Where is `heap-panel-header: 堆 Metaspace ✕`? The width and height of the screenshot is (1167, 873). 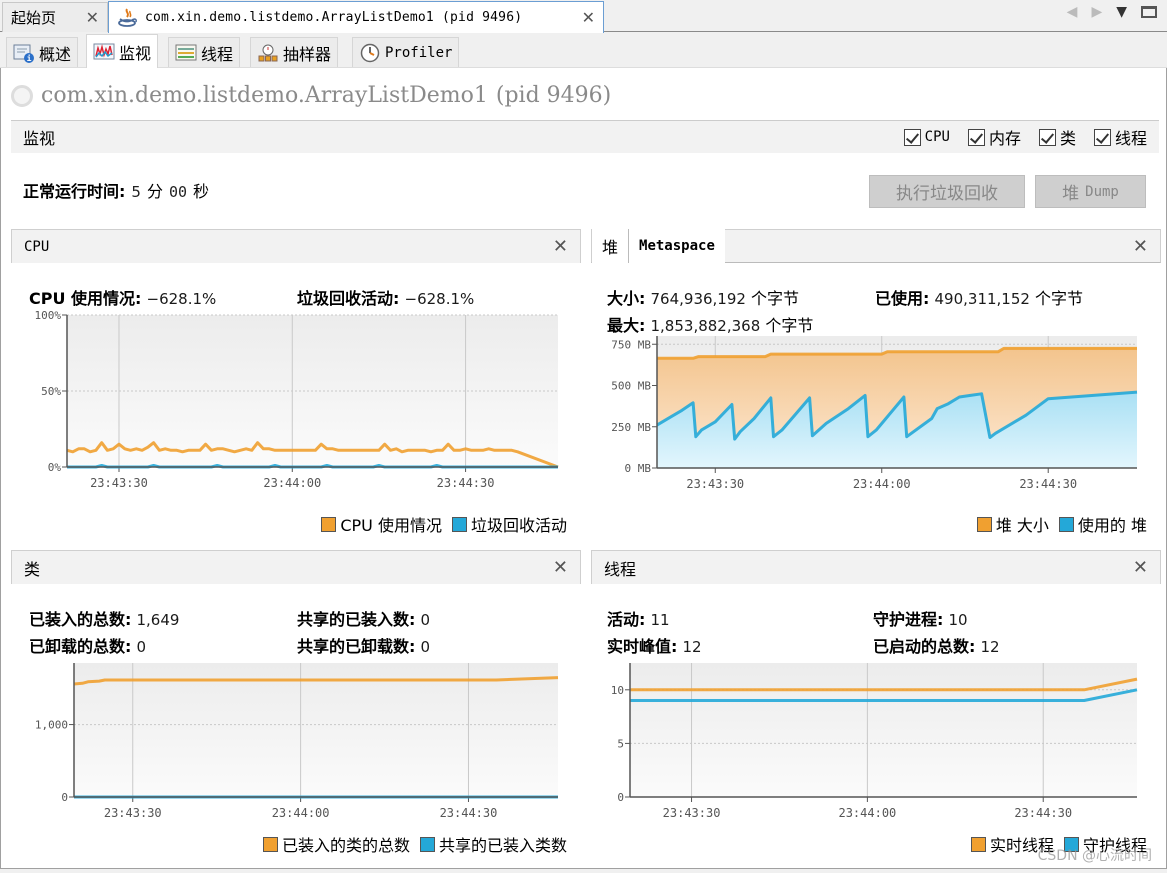
heap-panel-header: 堆 Metaspace ✕ is located at coordinates (876, 246).